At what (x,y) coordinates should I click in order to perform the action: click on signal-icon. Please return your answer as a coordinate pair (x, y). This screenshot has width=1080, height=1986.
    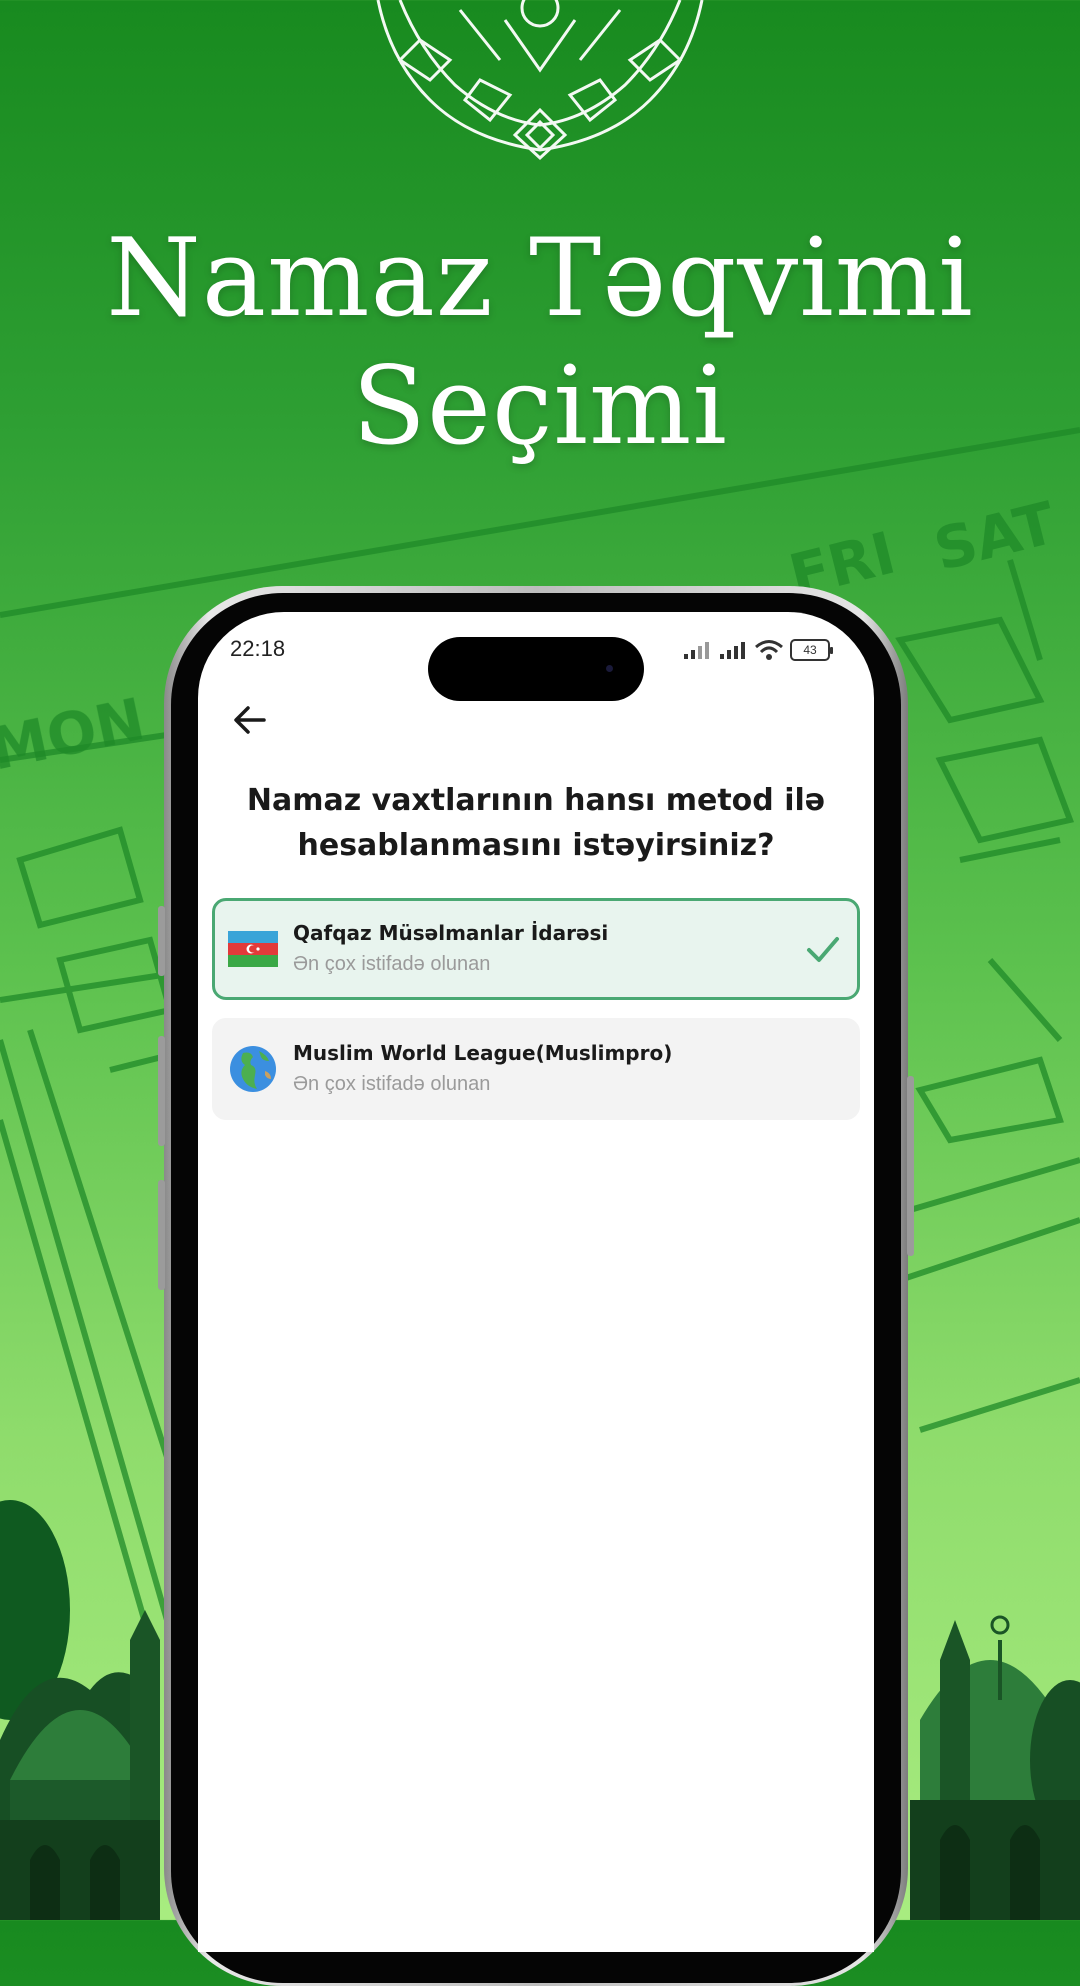
    Looking at the image, I should click on (696, 650).